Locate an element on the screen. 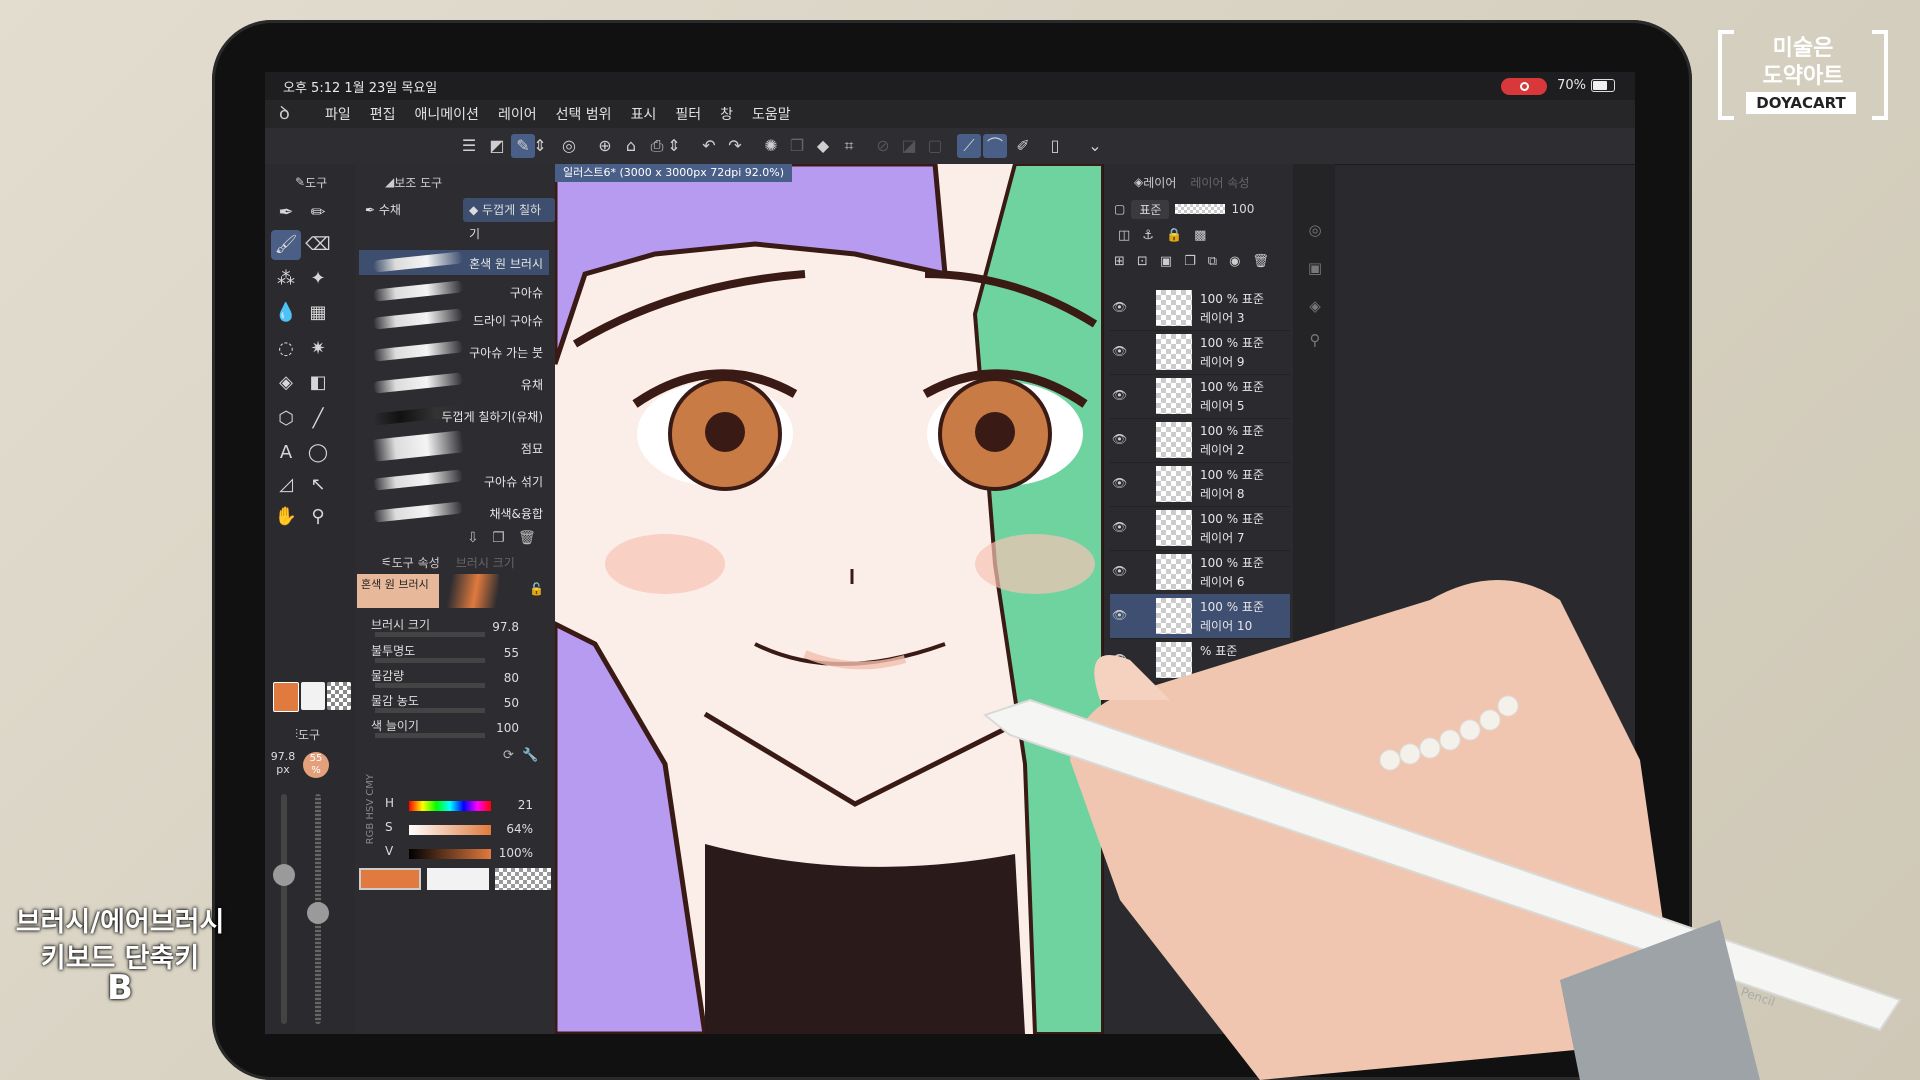 This screenshot has width=1920, height=1080. navigator-icon: ◎ is located at coordinates (1315, 230).